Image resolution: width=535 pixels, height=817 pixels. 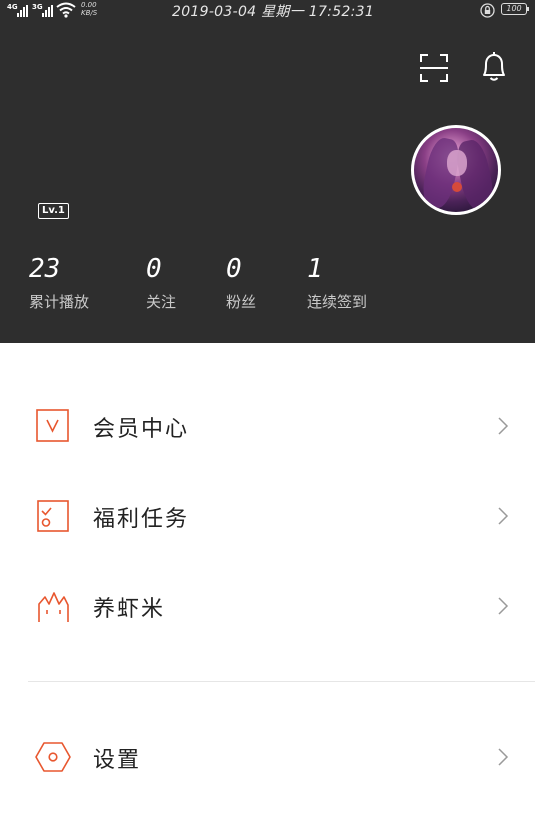 What do you see at coordinates (515, 9) in the screenshot?
I see `battery-indicator: 100` at bounding box center [515, 9].